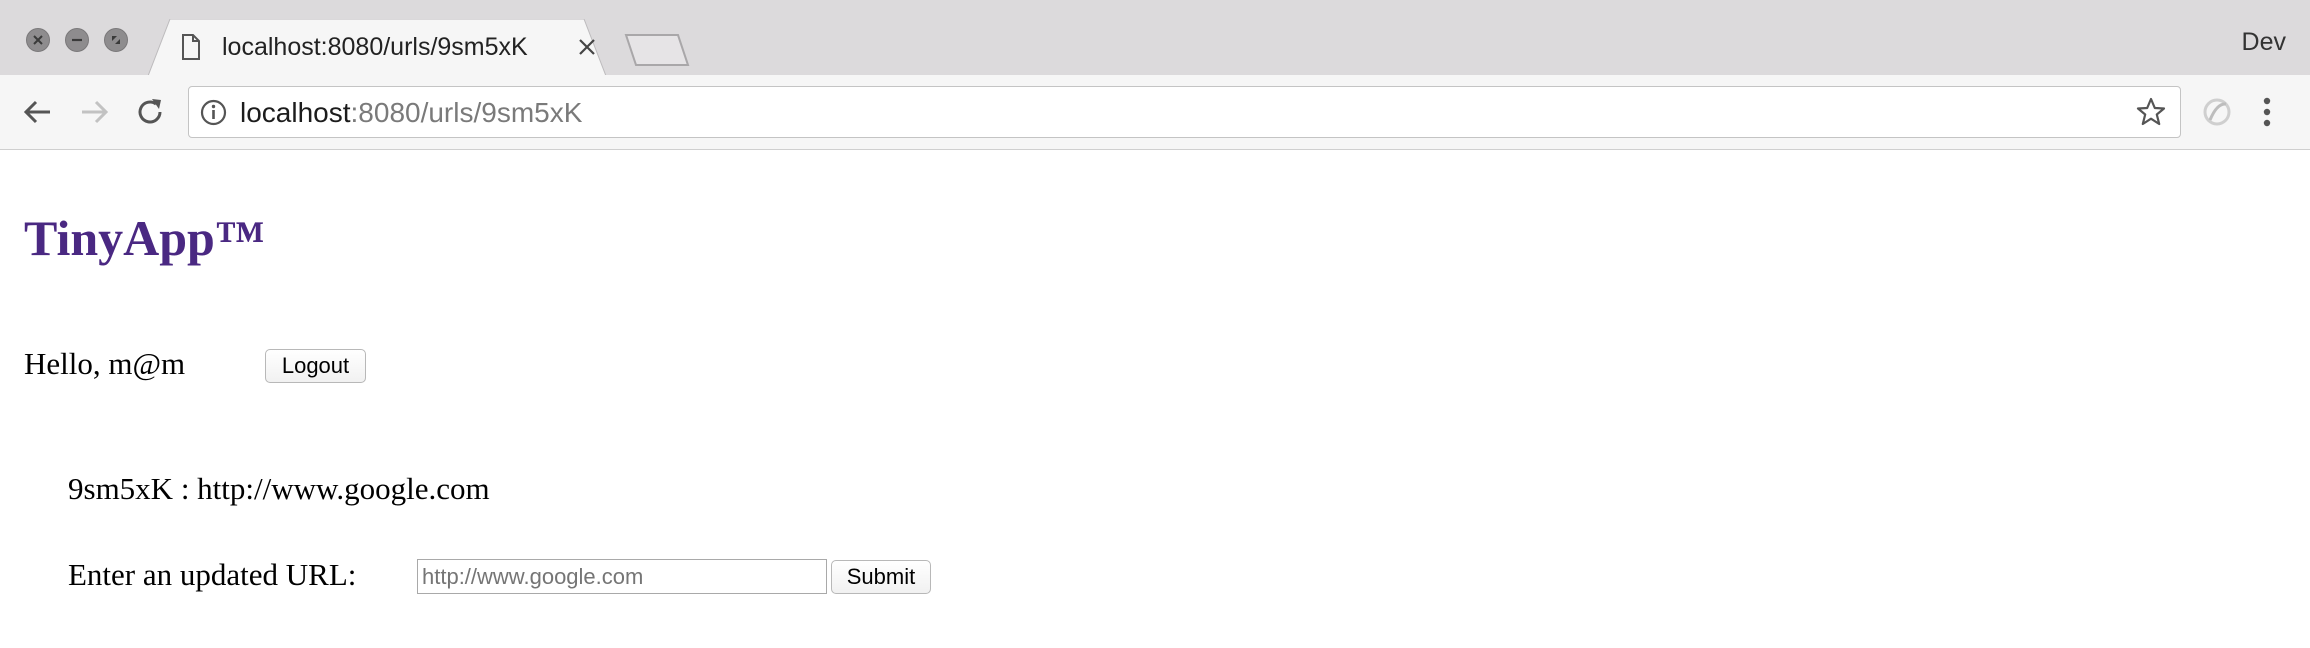  Describe the element at coordinates (2267, 112) in the screenshot. I see `more-menu-icon` at that location.